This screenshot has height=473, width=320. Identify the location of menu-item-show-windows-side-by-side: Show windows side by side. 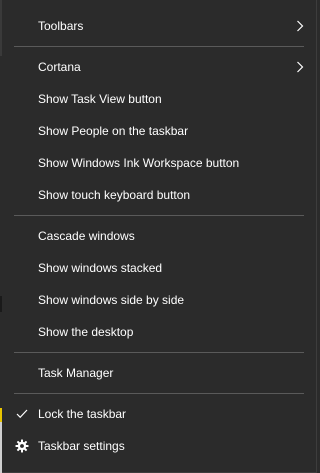
(159, 300).